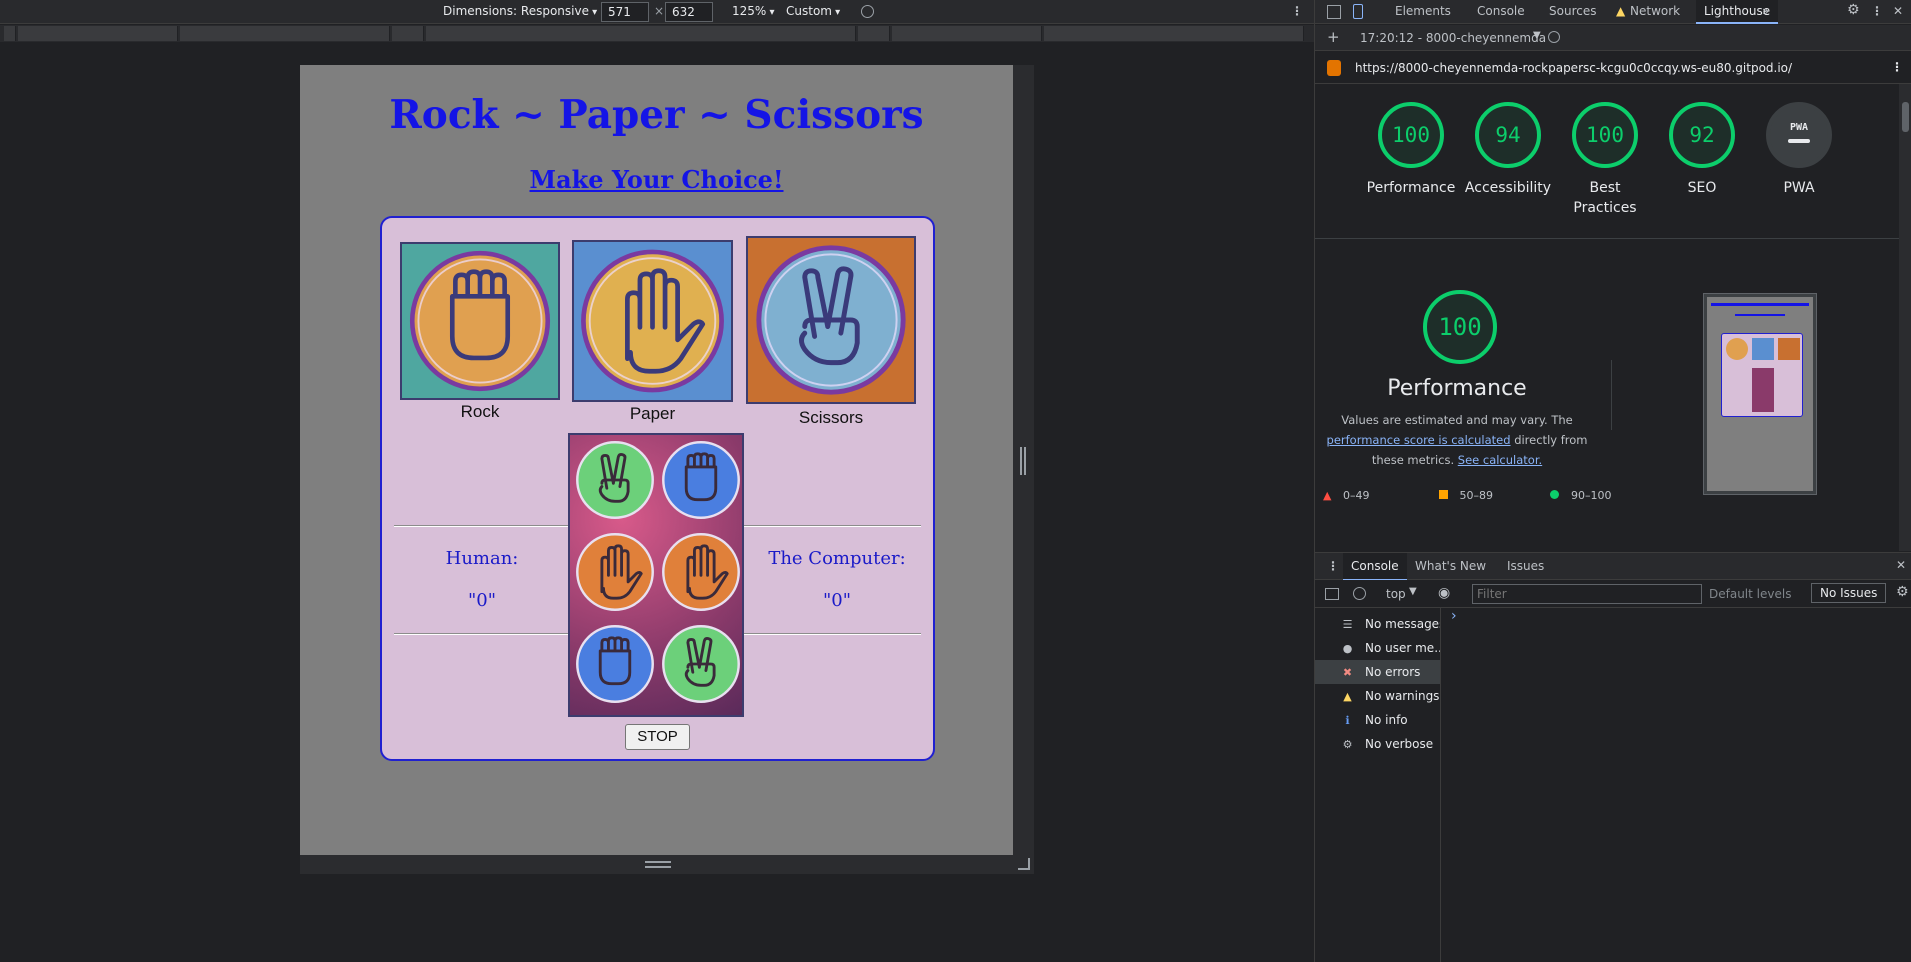 The height and width of the screenshot is (962, 1911). Describe the element at coordinates (1411, 188) in the screenshot. I see `score-label: Performance` at that location.